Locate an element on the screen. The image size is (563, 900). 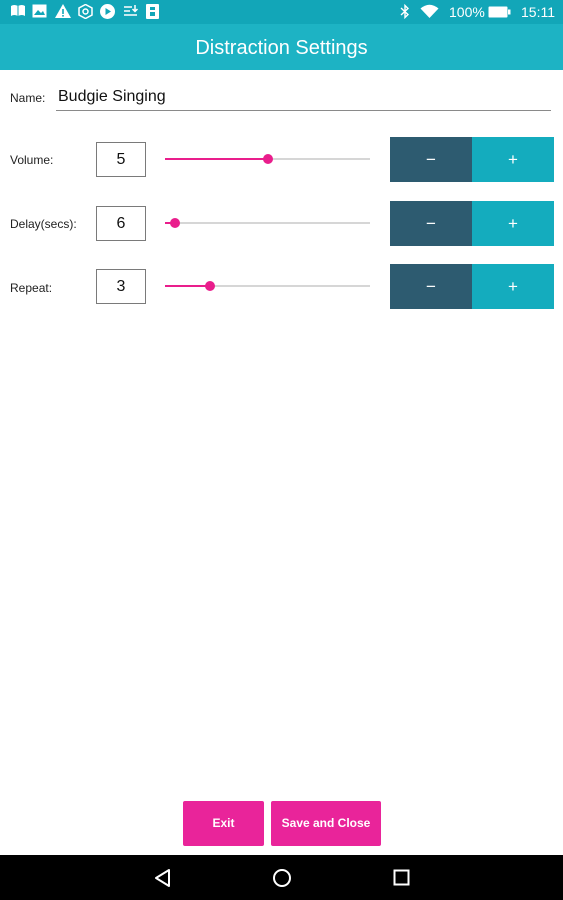
delay-decrease-button: − is located at coordinates (431, 223).